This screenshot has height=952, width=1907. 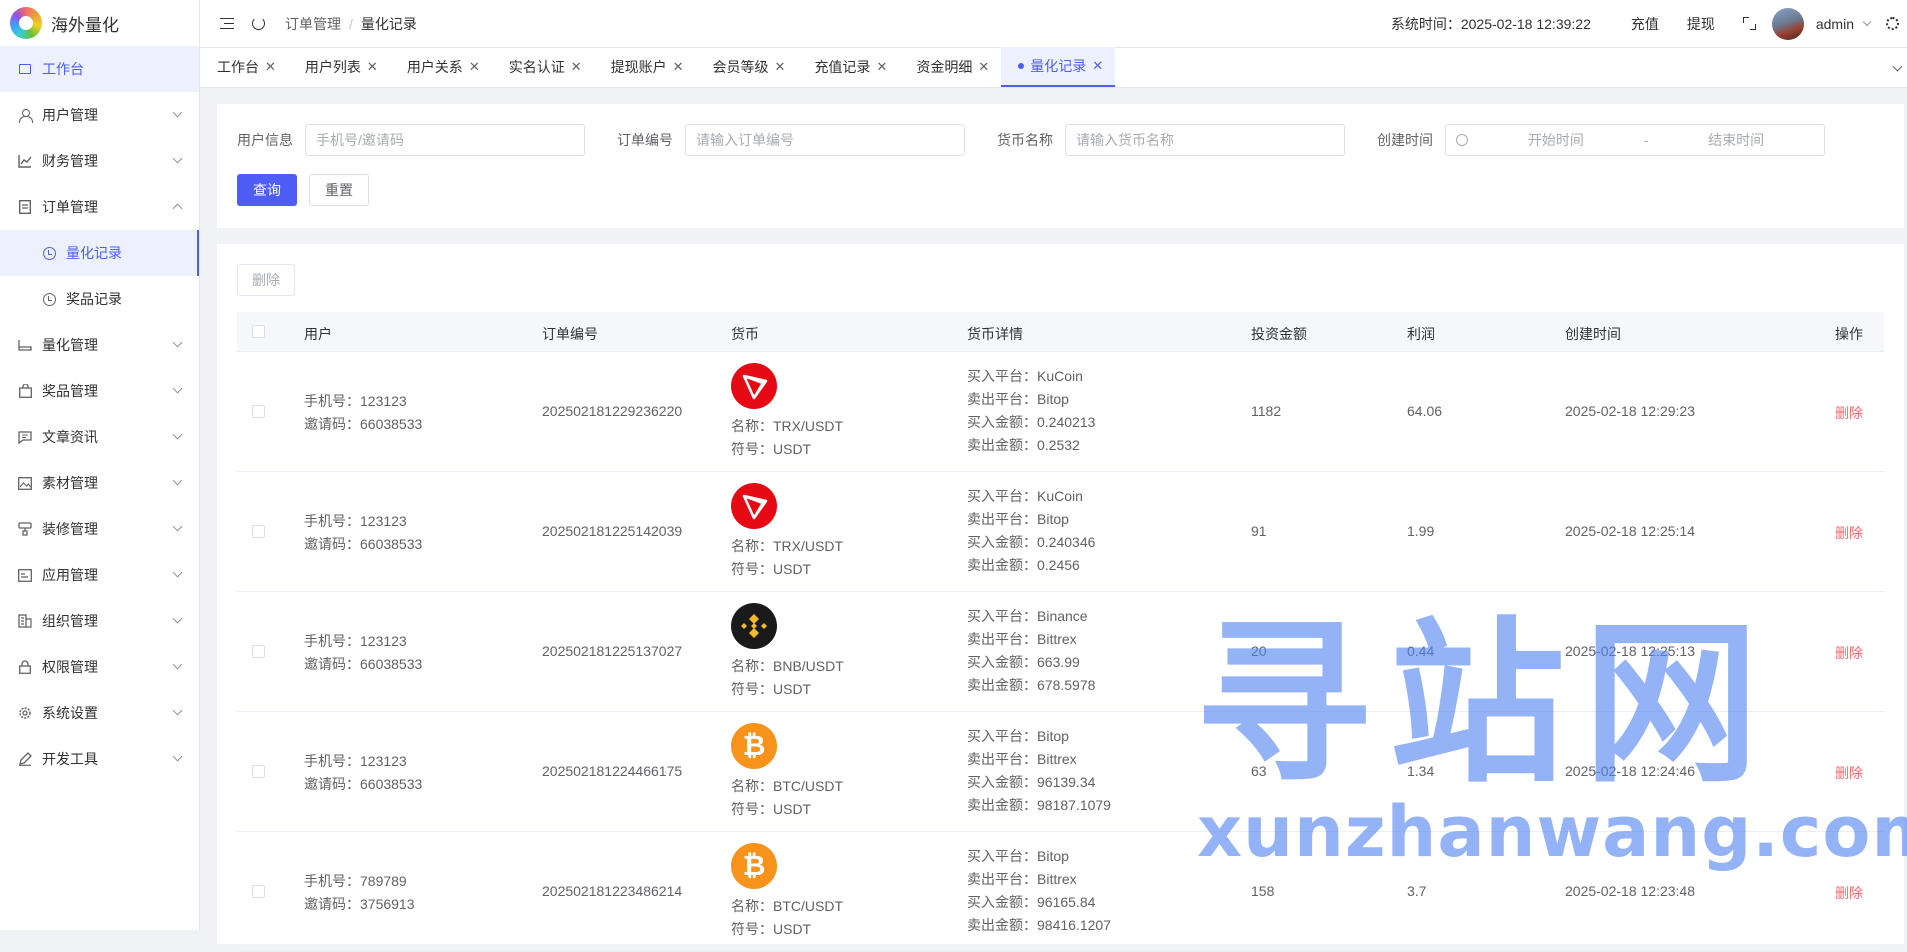 What do you see at coordinates (787, 906) in the screenshot?
I see `coin-name: 名称：BTC/USDT` at bounding box center [787, 906].